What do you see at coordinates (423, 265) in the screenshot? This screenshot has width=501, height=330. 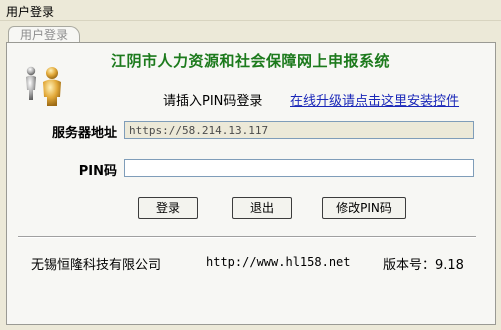 I see `version-number: 版本号：9.18` at bounding box center [423, 265].